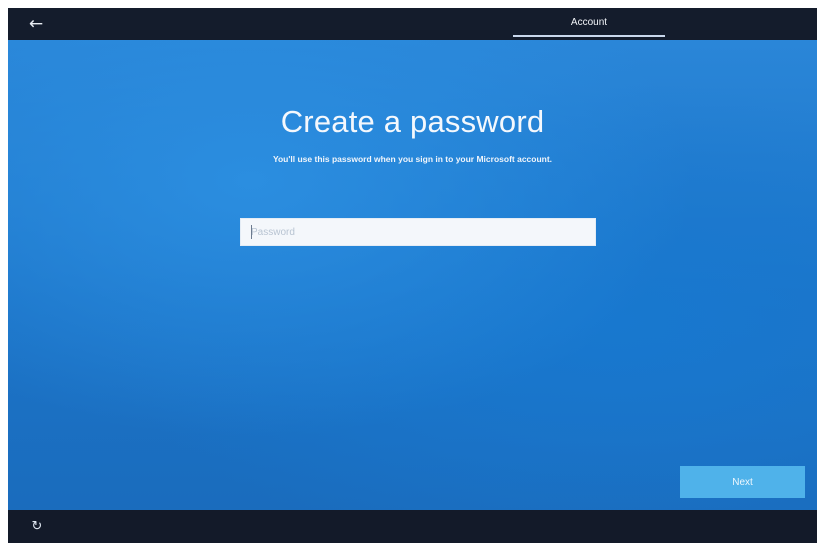 This screenshot has width=817, height=543. I want to click on tab-account-label: Account, so click(589, 22).